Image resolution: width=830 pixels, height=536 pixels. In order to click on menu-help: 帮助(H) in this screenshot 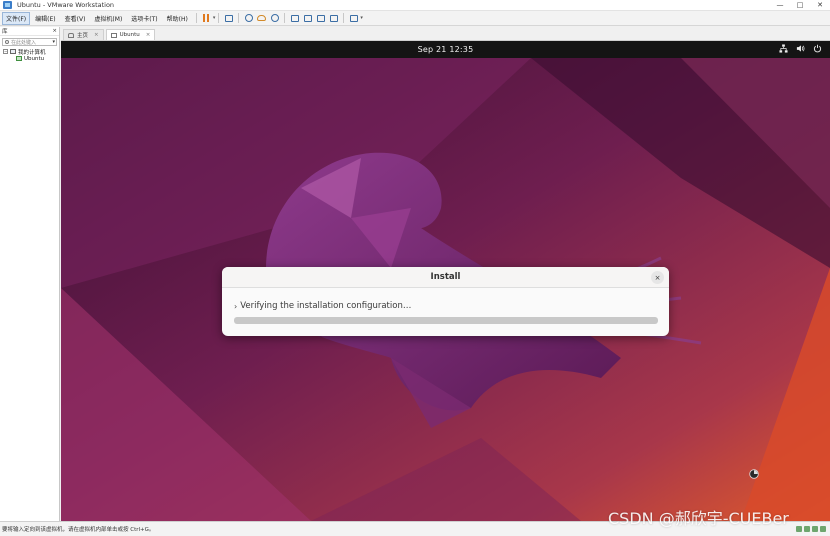, I will do `click(177, 18)`.